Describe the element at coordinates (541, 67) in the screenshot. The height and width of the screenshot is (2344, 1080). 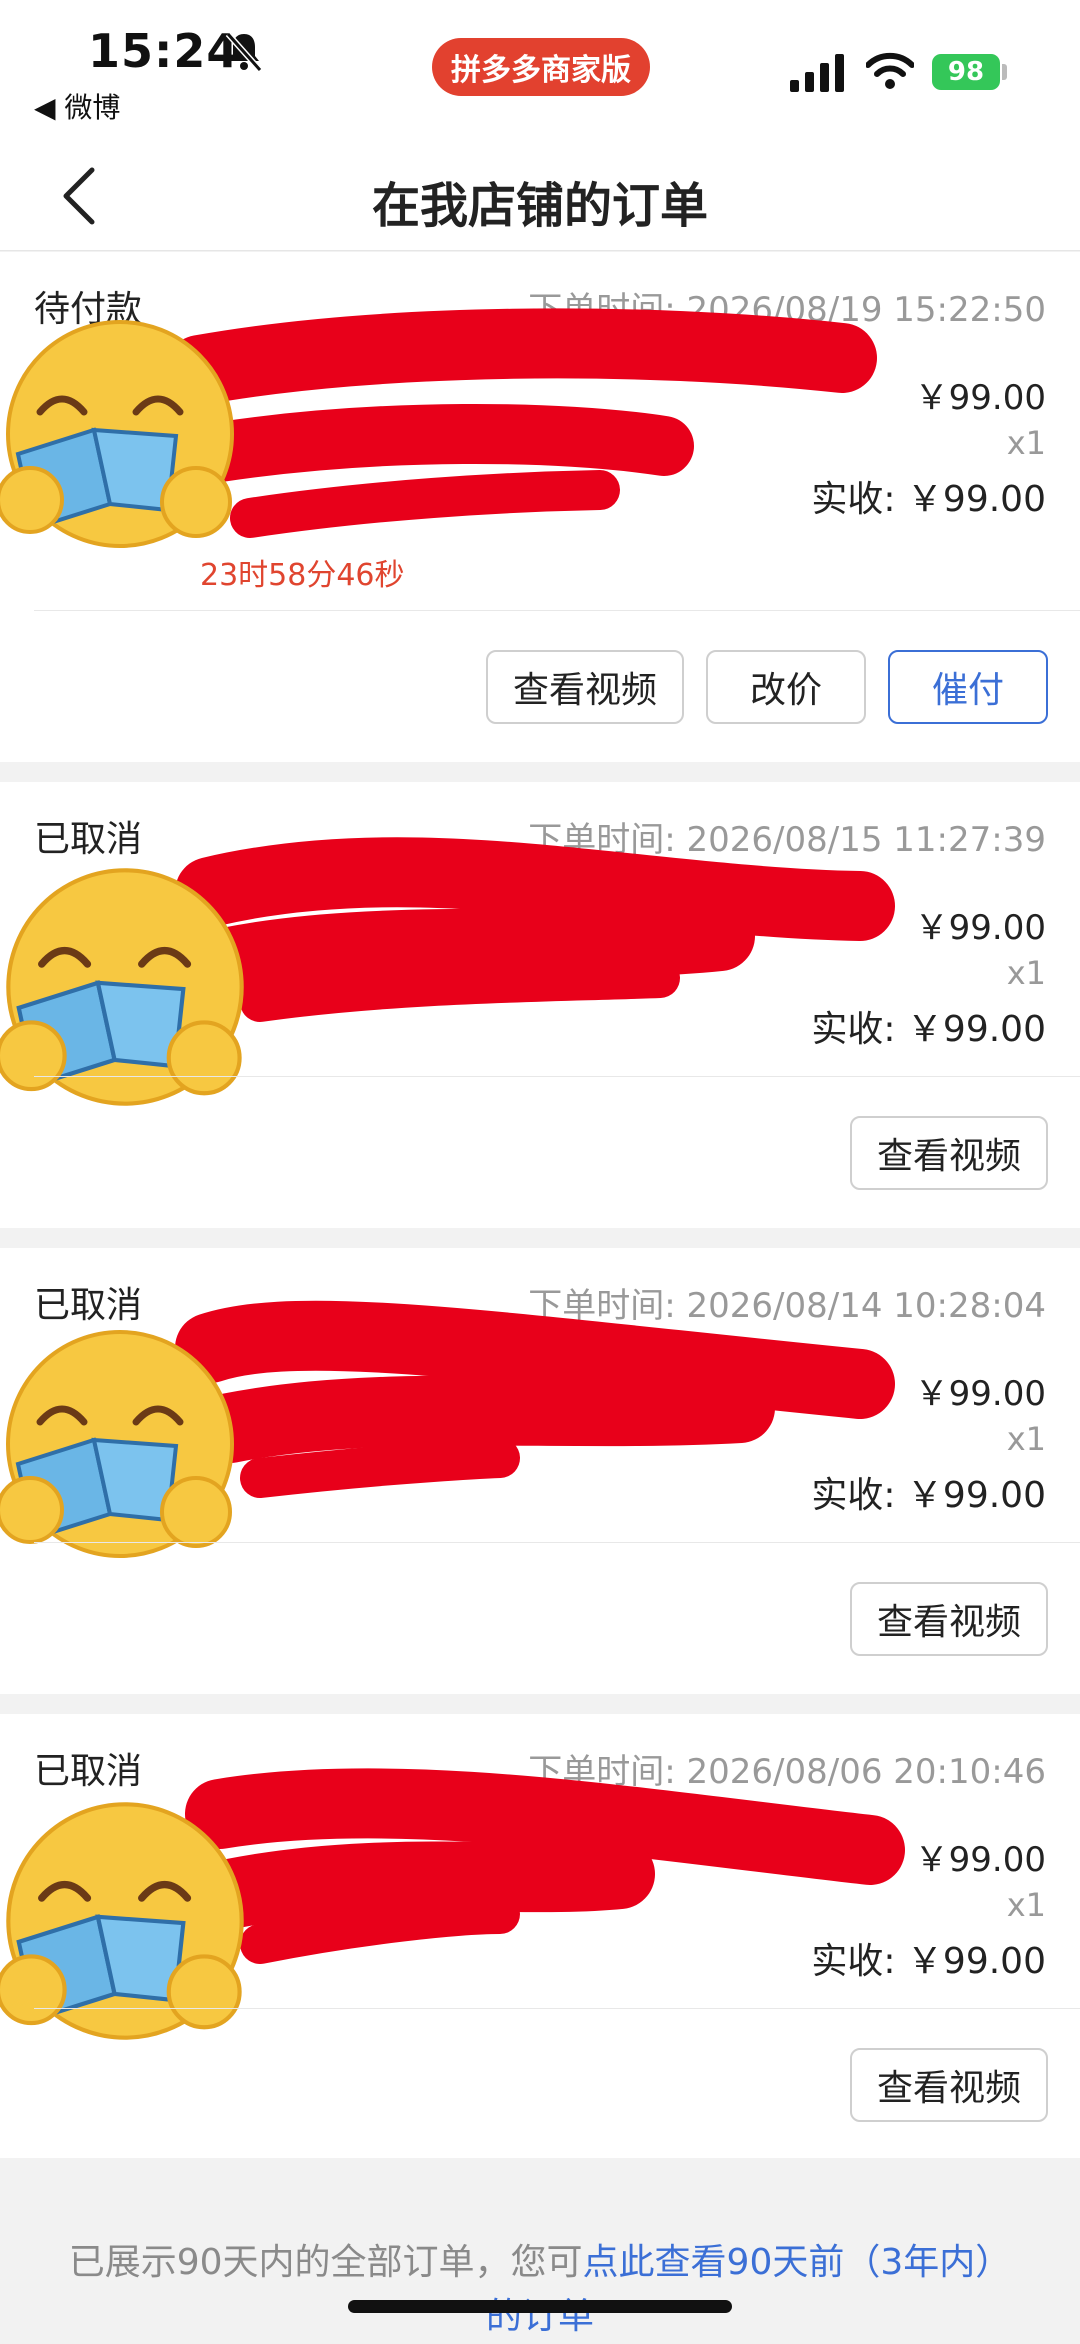
I see `app-badge: 拼多多商家版` at that location.